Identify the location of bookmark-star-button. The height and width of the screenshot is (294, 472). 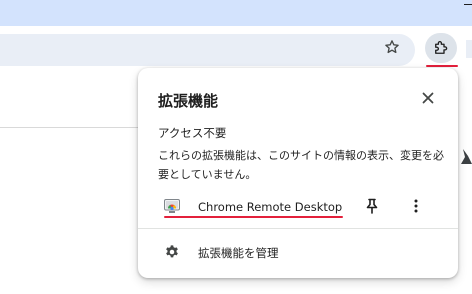
(392, 47).